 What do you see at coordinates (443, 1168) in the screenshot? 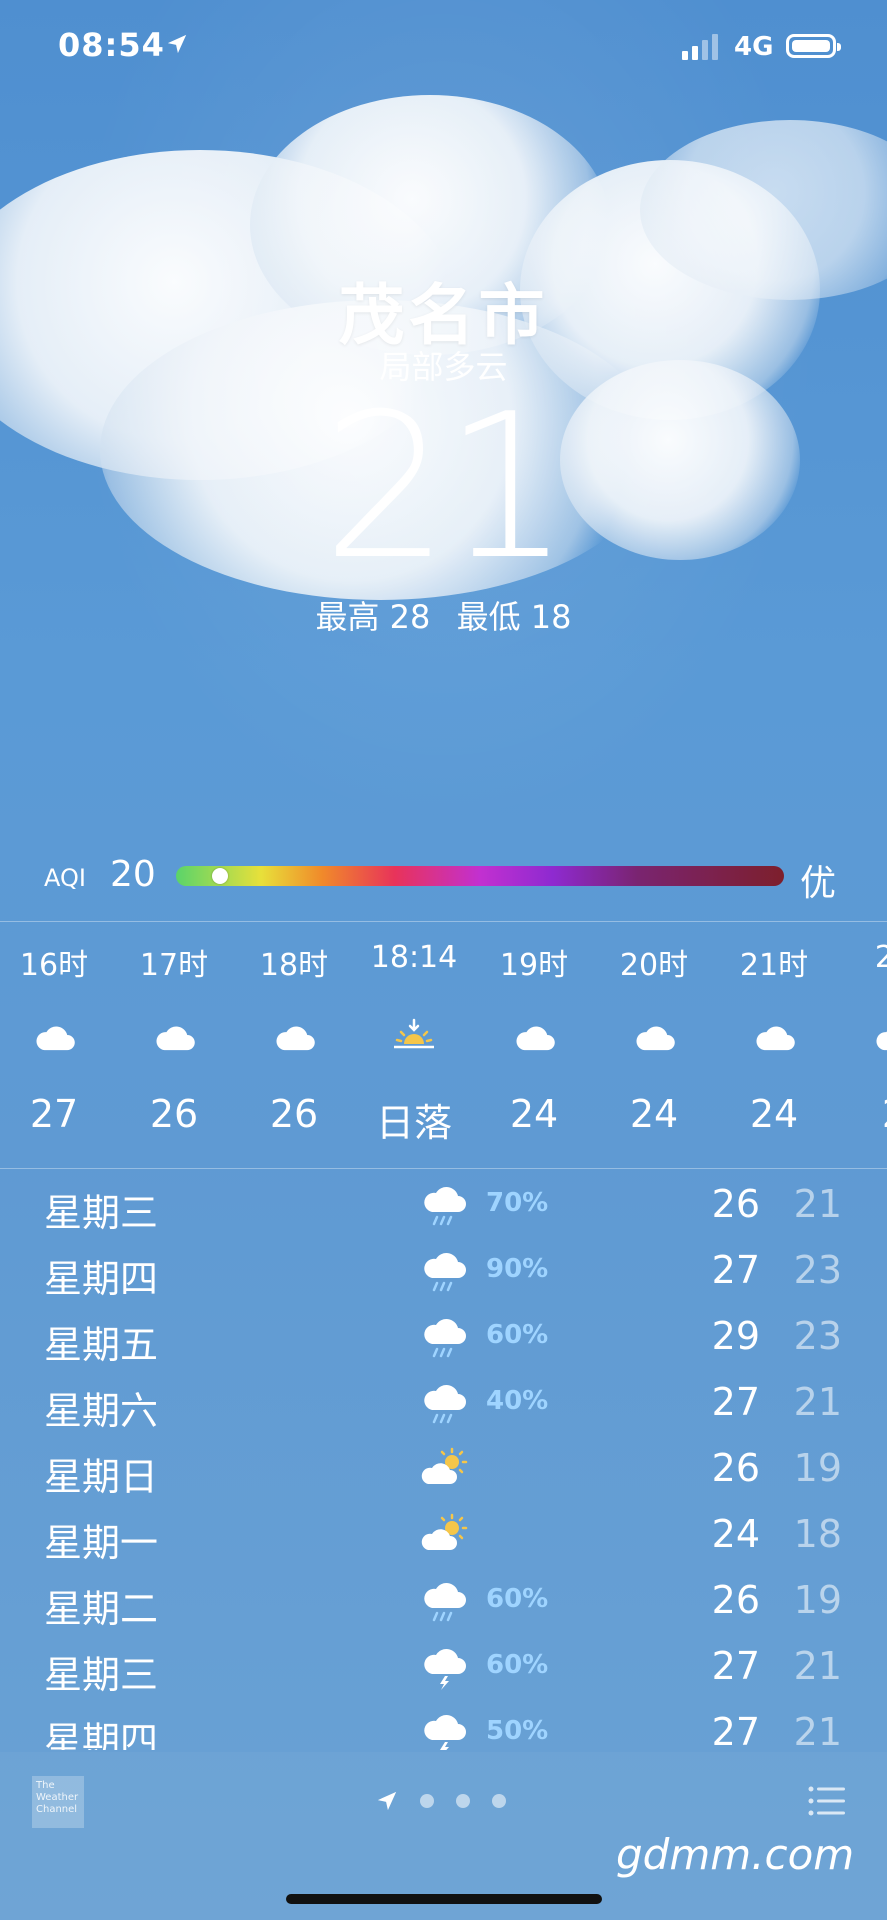
I see `divider` at bounding box center [443, 1168].